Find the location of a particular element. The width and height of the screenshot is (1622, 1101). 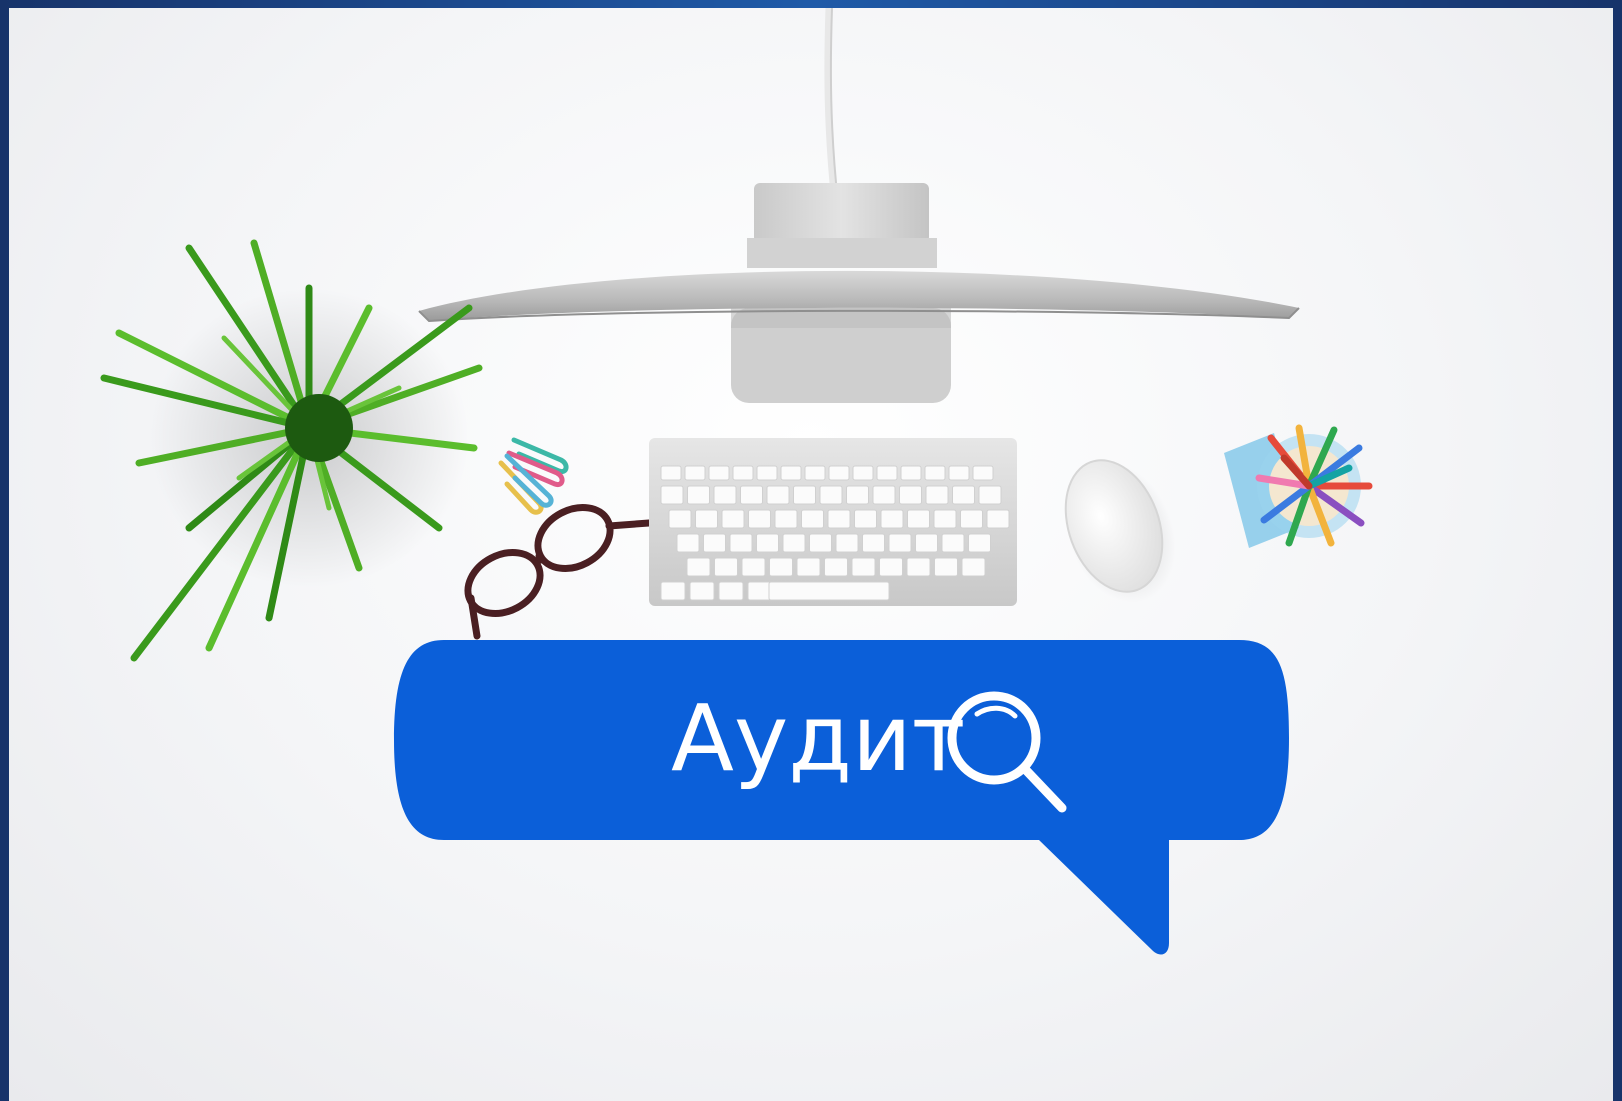

keyboard is located at coordinates (833, 522).